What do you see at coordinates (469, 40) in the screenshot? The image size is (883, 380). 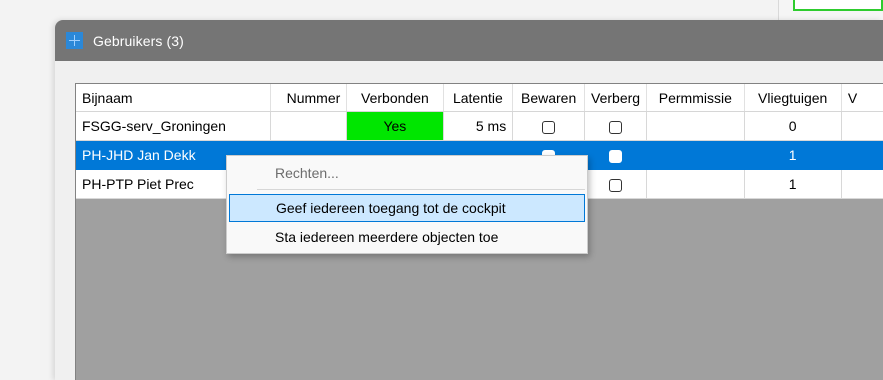 I see `window-titlebar: Gebruikers (3)` at bounding box center [469, 40].